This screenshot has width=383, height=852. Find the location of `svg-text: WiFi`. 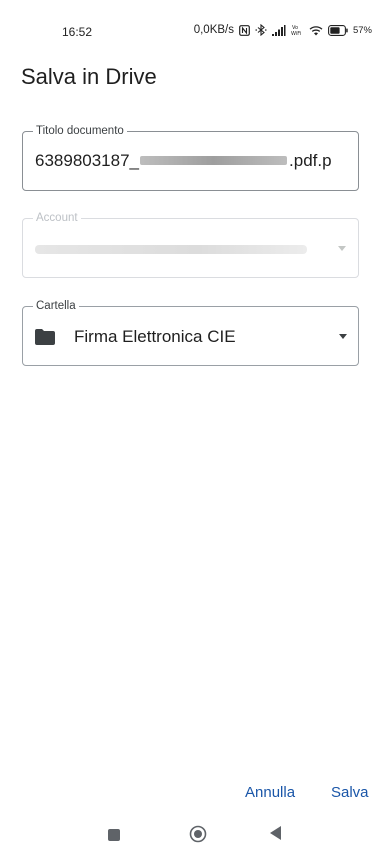

svg-text: WiFi is located at coordinates (296, 33).